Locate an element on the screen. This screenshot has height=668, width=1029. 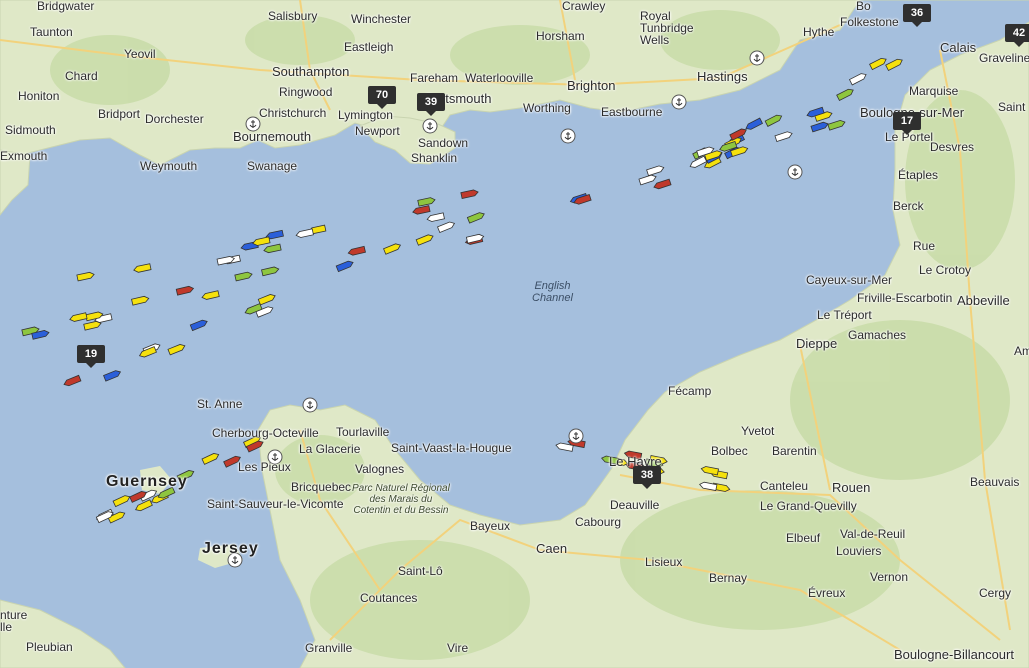
place-label: Saint-Lô is located at coordinates (420, 571).